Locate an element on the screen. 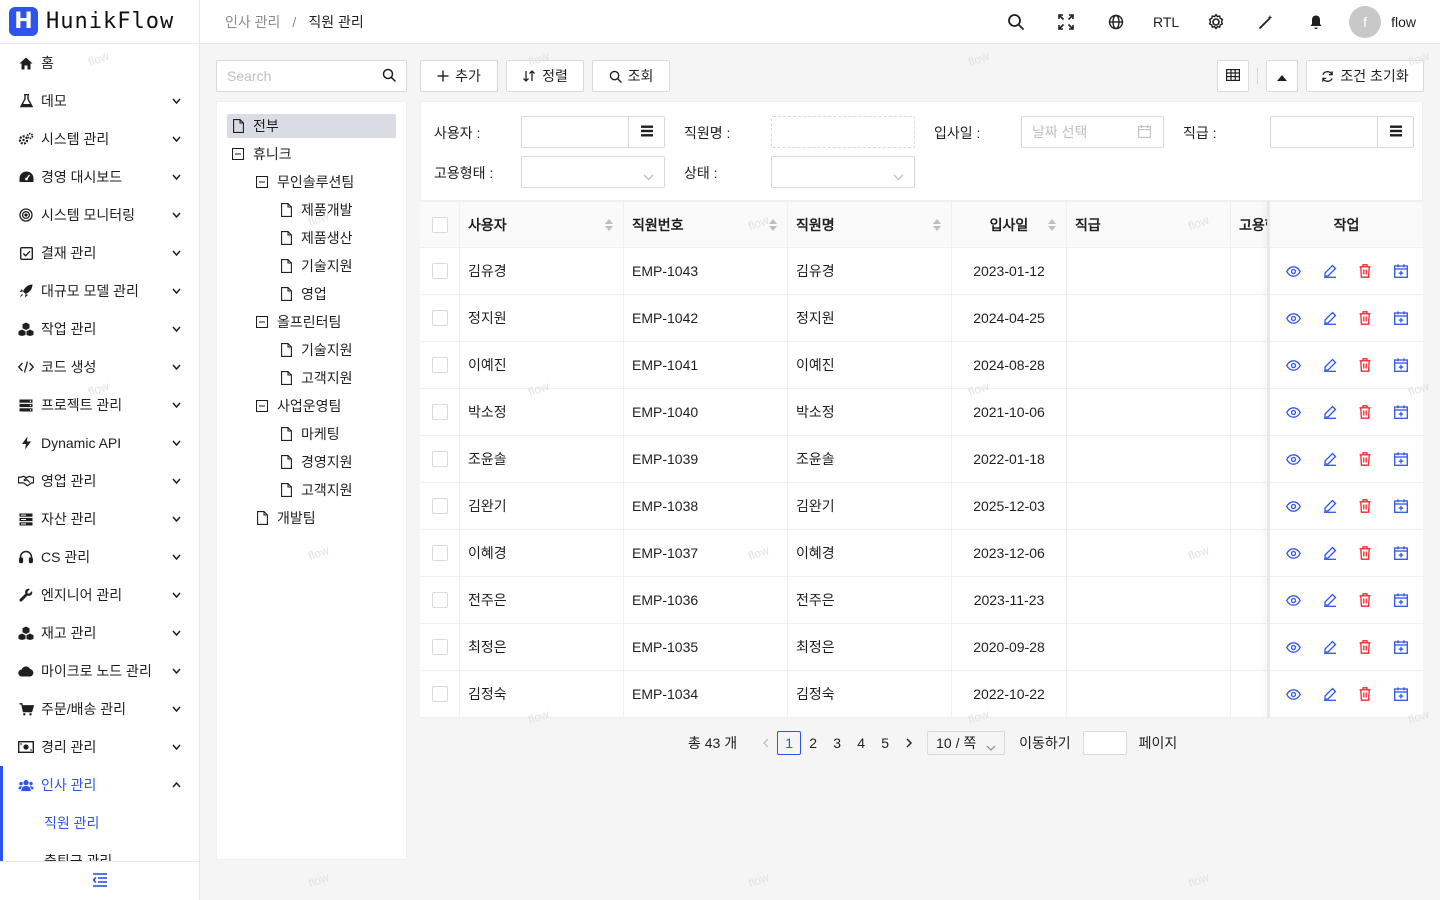 Image resolution: width=1440 pixels, height=900 pixels. hire-date-picker: 날짜 선택 is located at coordinates (1092, 132).